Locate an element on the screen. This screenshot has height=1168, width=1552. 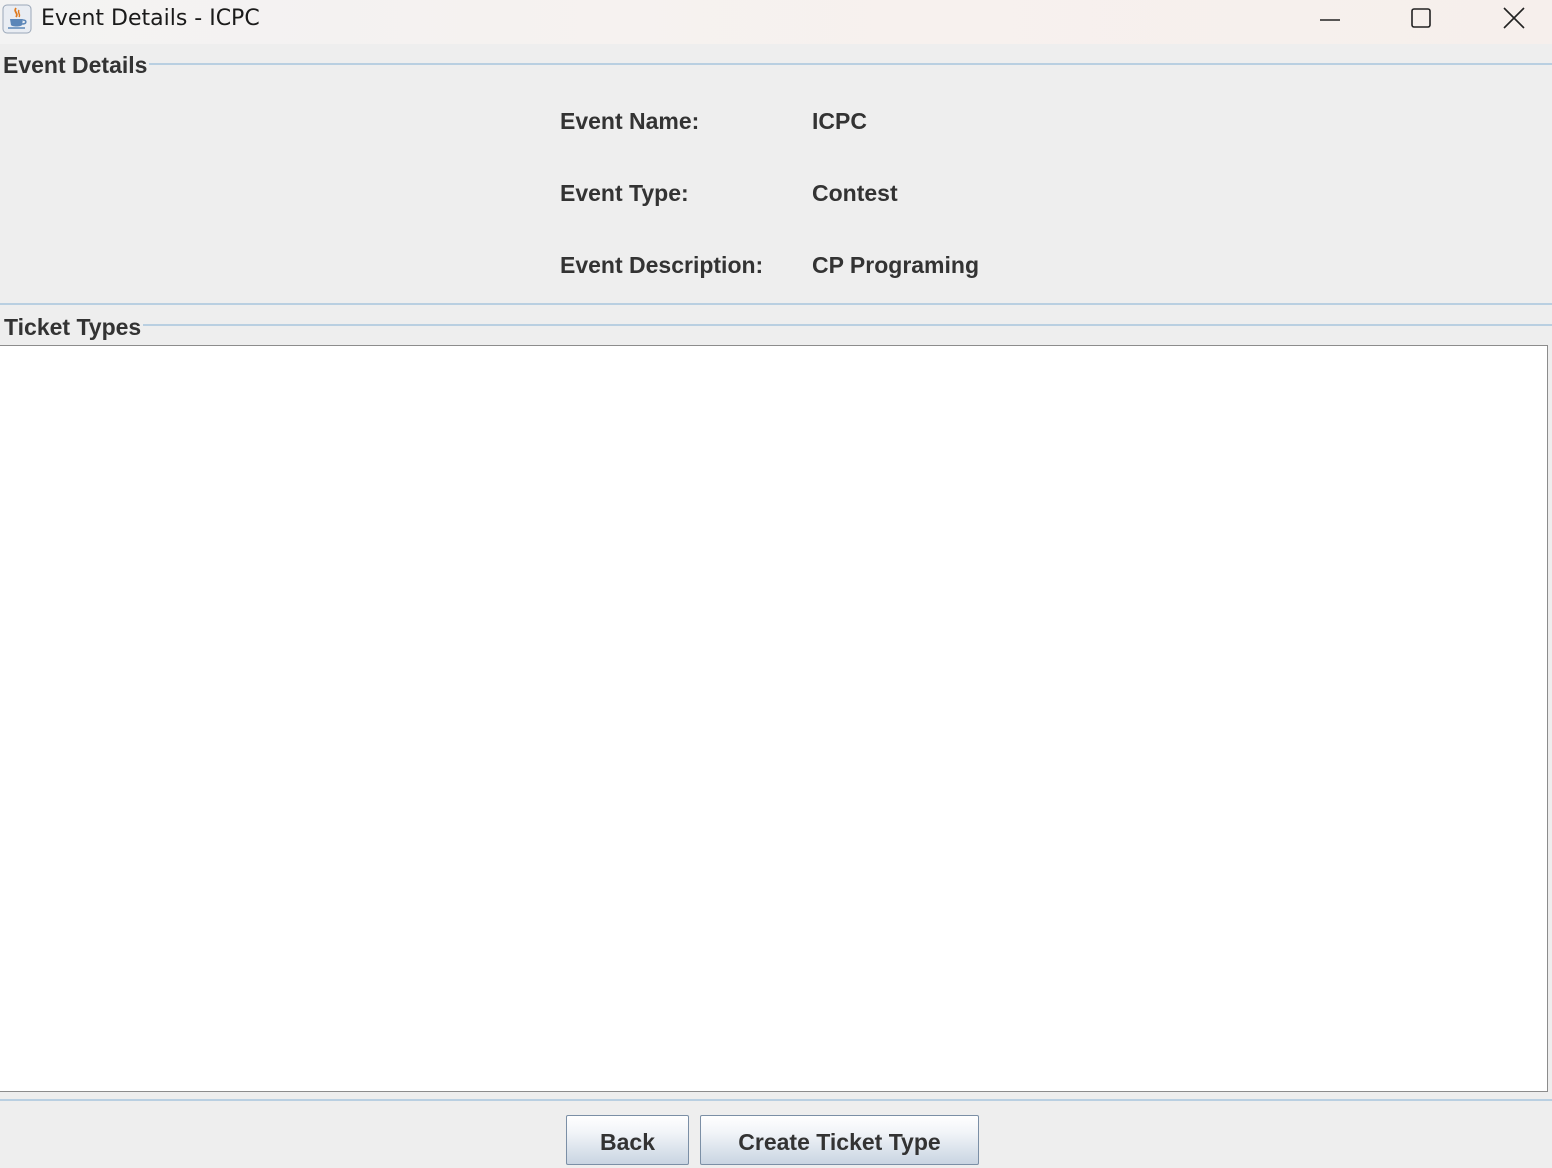
minimize-button is located at coordinates (1330, 20).